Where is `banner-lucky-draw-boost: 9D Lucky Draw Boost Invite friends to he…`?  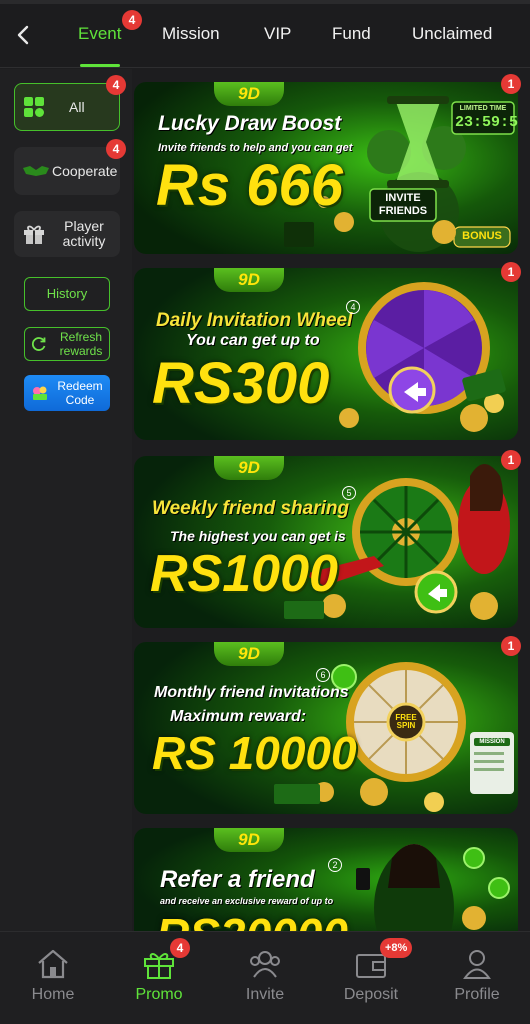
banner-lucky-draw-boost: 9D Lucky Draw Boost Invite friends to he… is located at coordinates (326, 168).